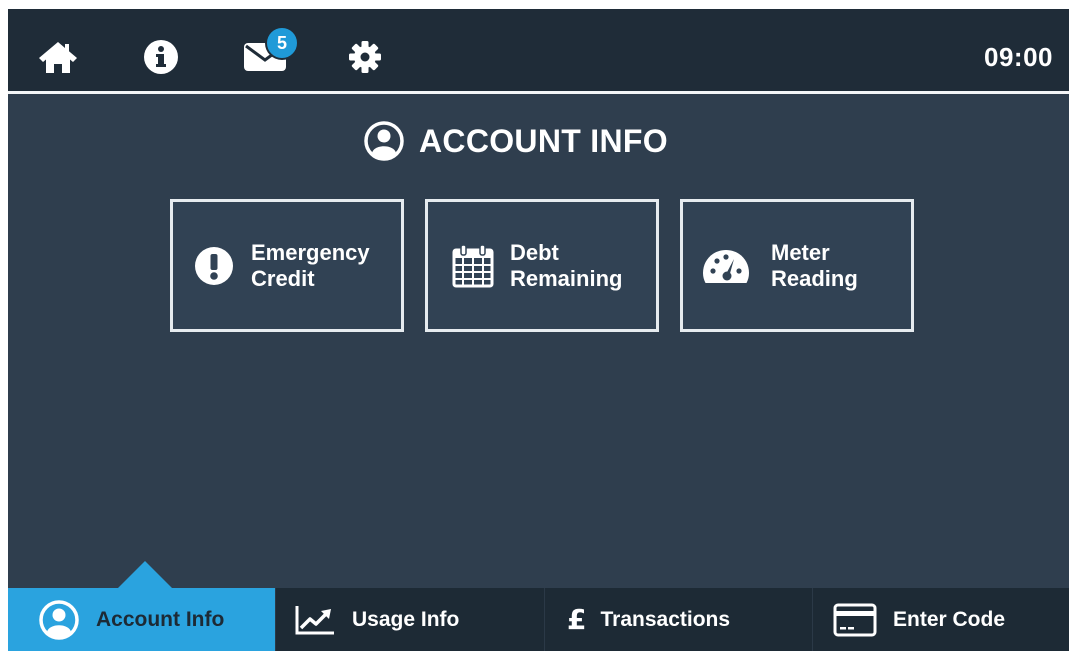  I want to click on debt-remaining-button: Debt Remaining, so click(542, 265).